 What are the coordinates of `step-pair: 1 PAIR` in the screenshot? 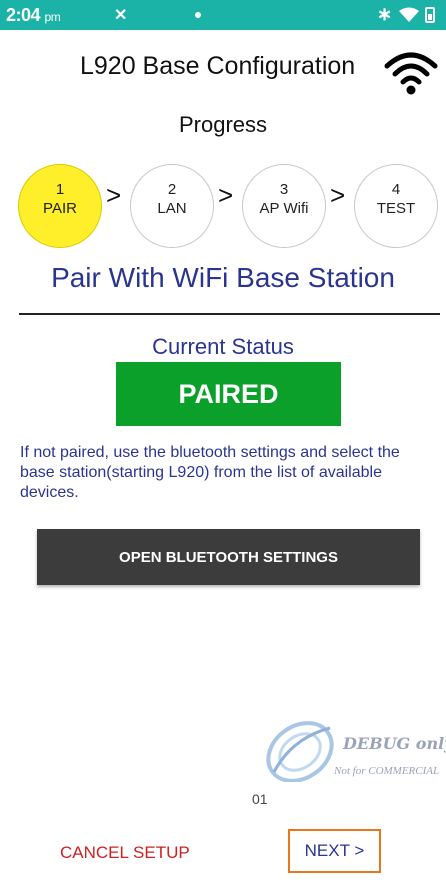 It's located at (60, 206).